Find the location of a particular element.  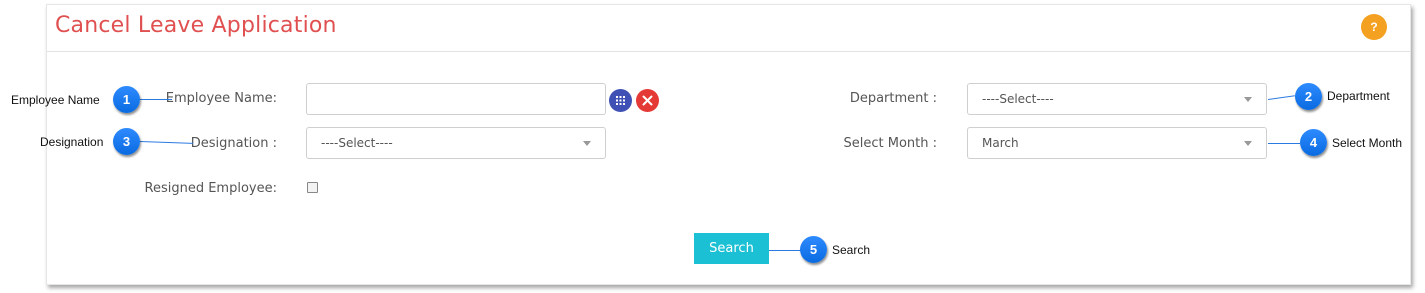

search-button: Search is located at coordinates (731, 248).